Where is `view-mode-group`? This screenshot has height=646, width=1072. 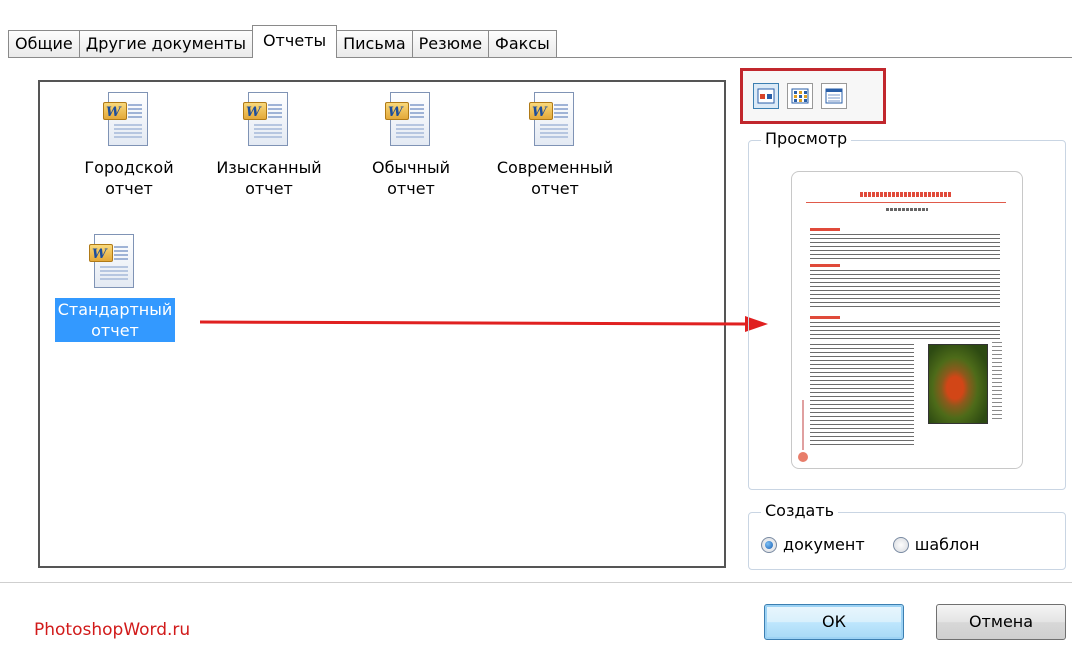 view-mode-group is located at coordinates (813, 96).